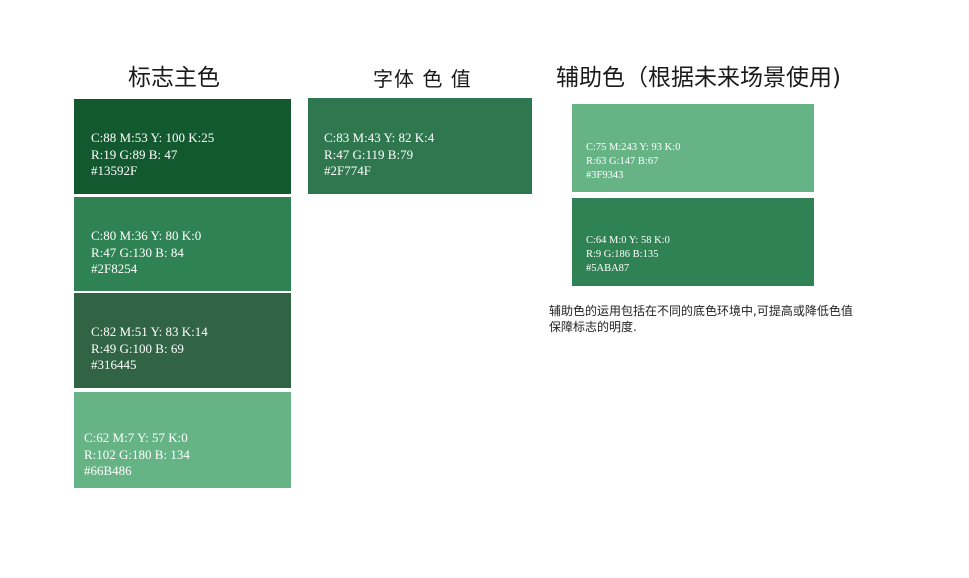  What do you see at coordinates (114, 364) in the screenshot?
I see `hex-value: #316445` at bounding box center [114, 364].